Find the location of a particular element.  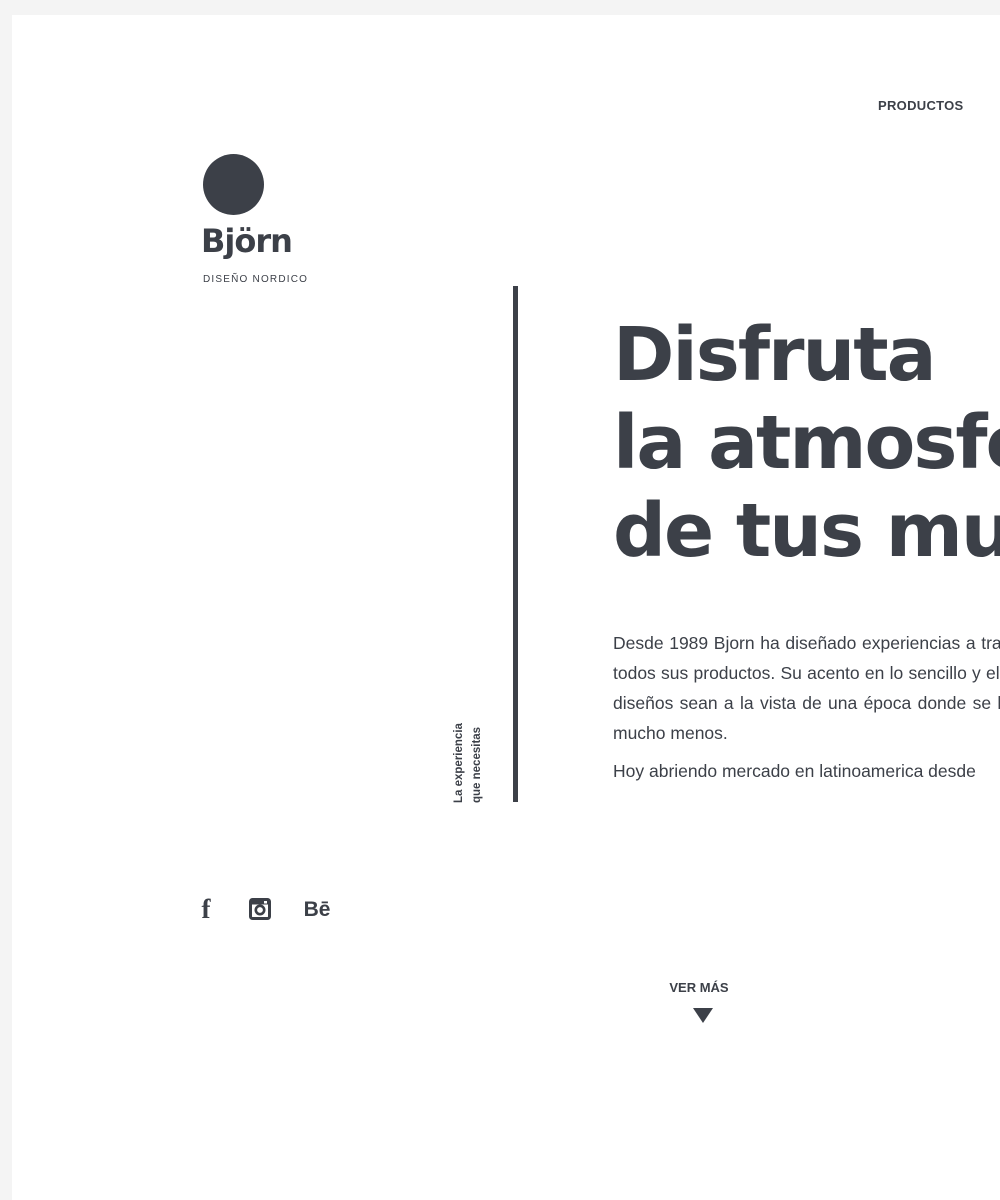

vertical-tagline: La experiencia que necesitas is located at coordinates (466, 758).